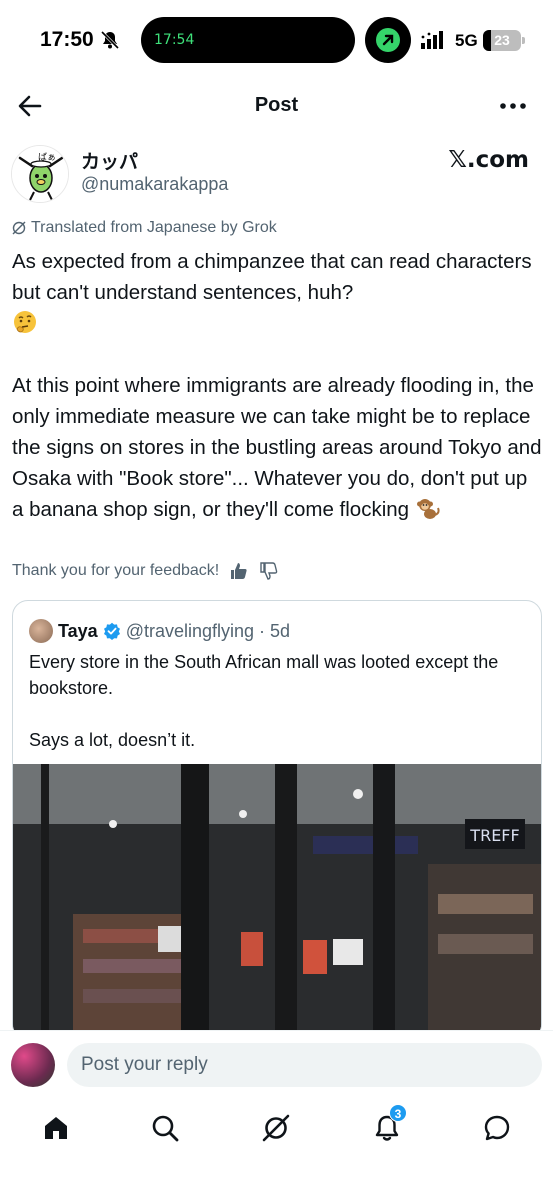  I want to click on verified-badge-icon, so click(111, 631).